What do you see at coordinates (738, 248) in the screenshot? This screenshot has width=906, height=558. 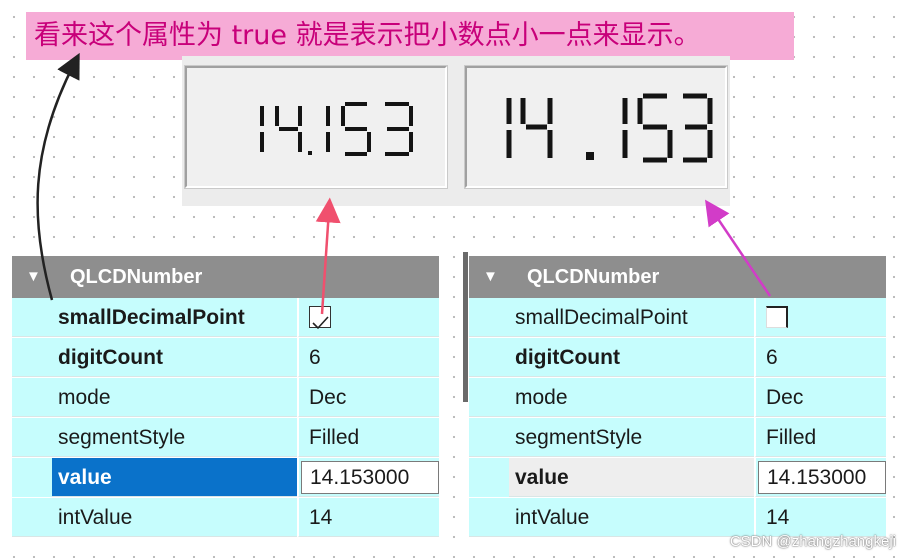 I see `magenta-arrow` at bounding box center [738, 248].